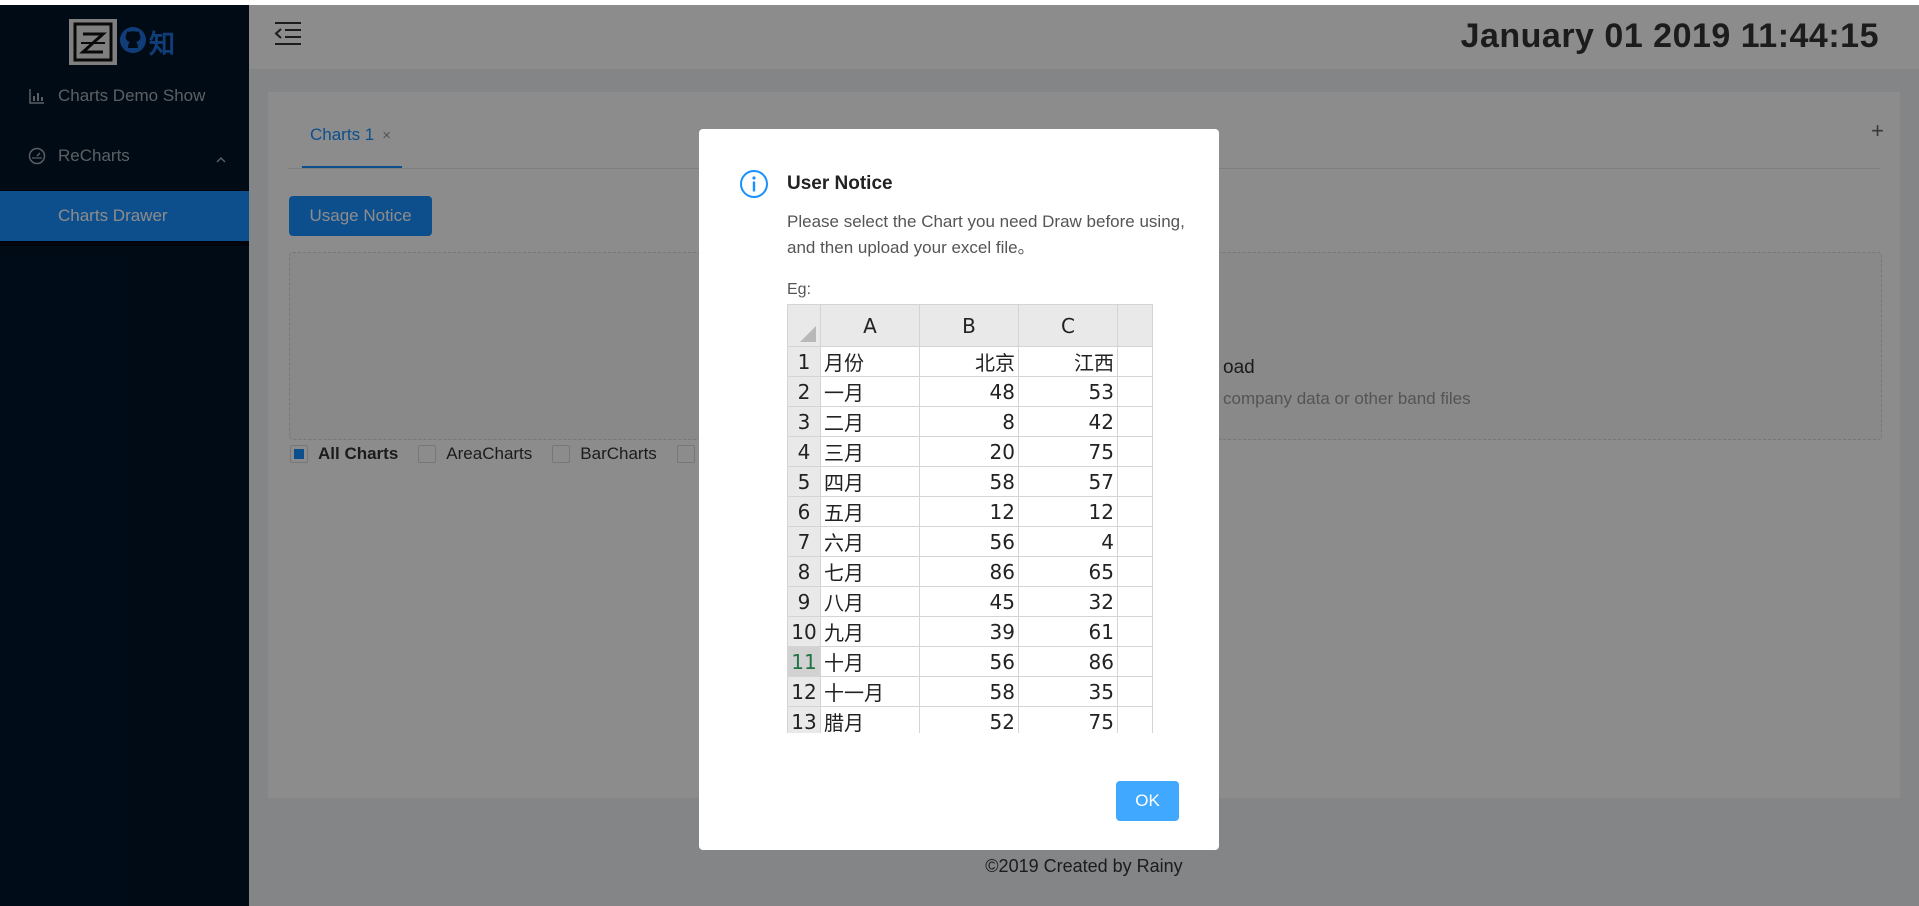  I want to click on cell-jiangxi: 57, so click(1068, 481).